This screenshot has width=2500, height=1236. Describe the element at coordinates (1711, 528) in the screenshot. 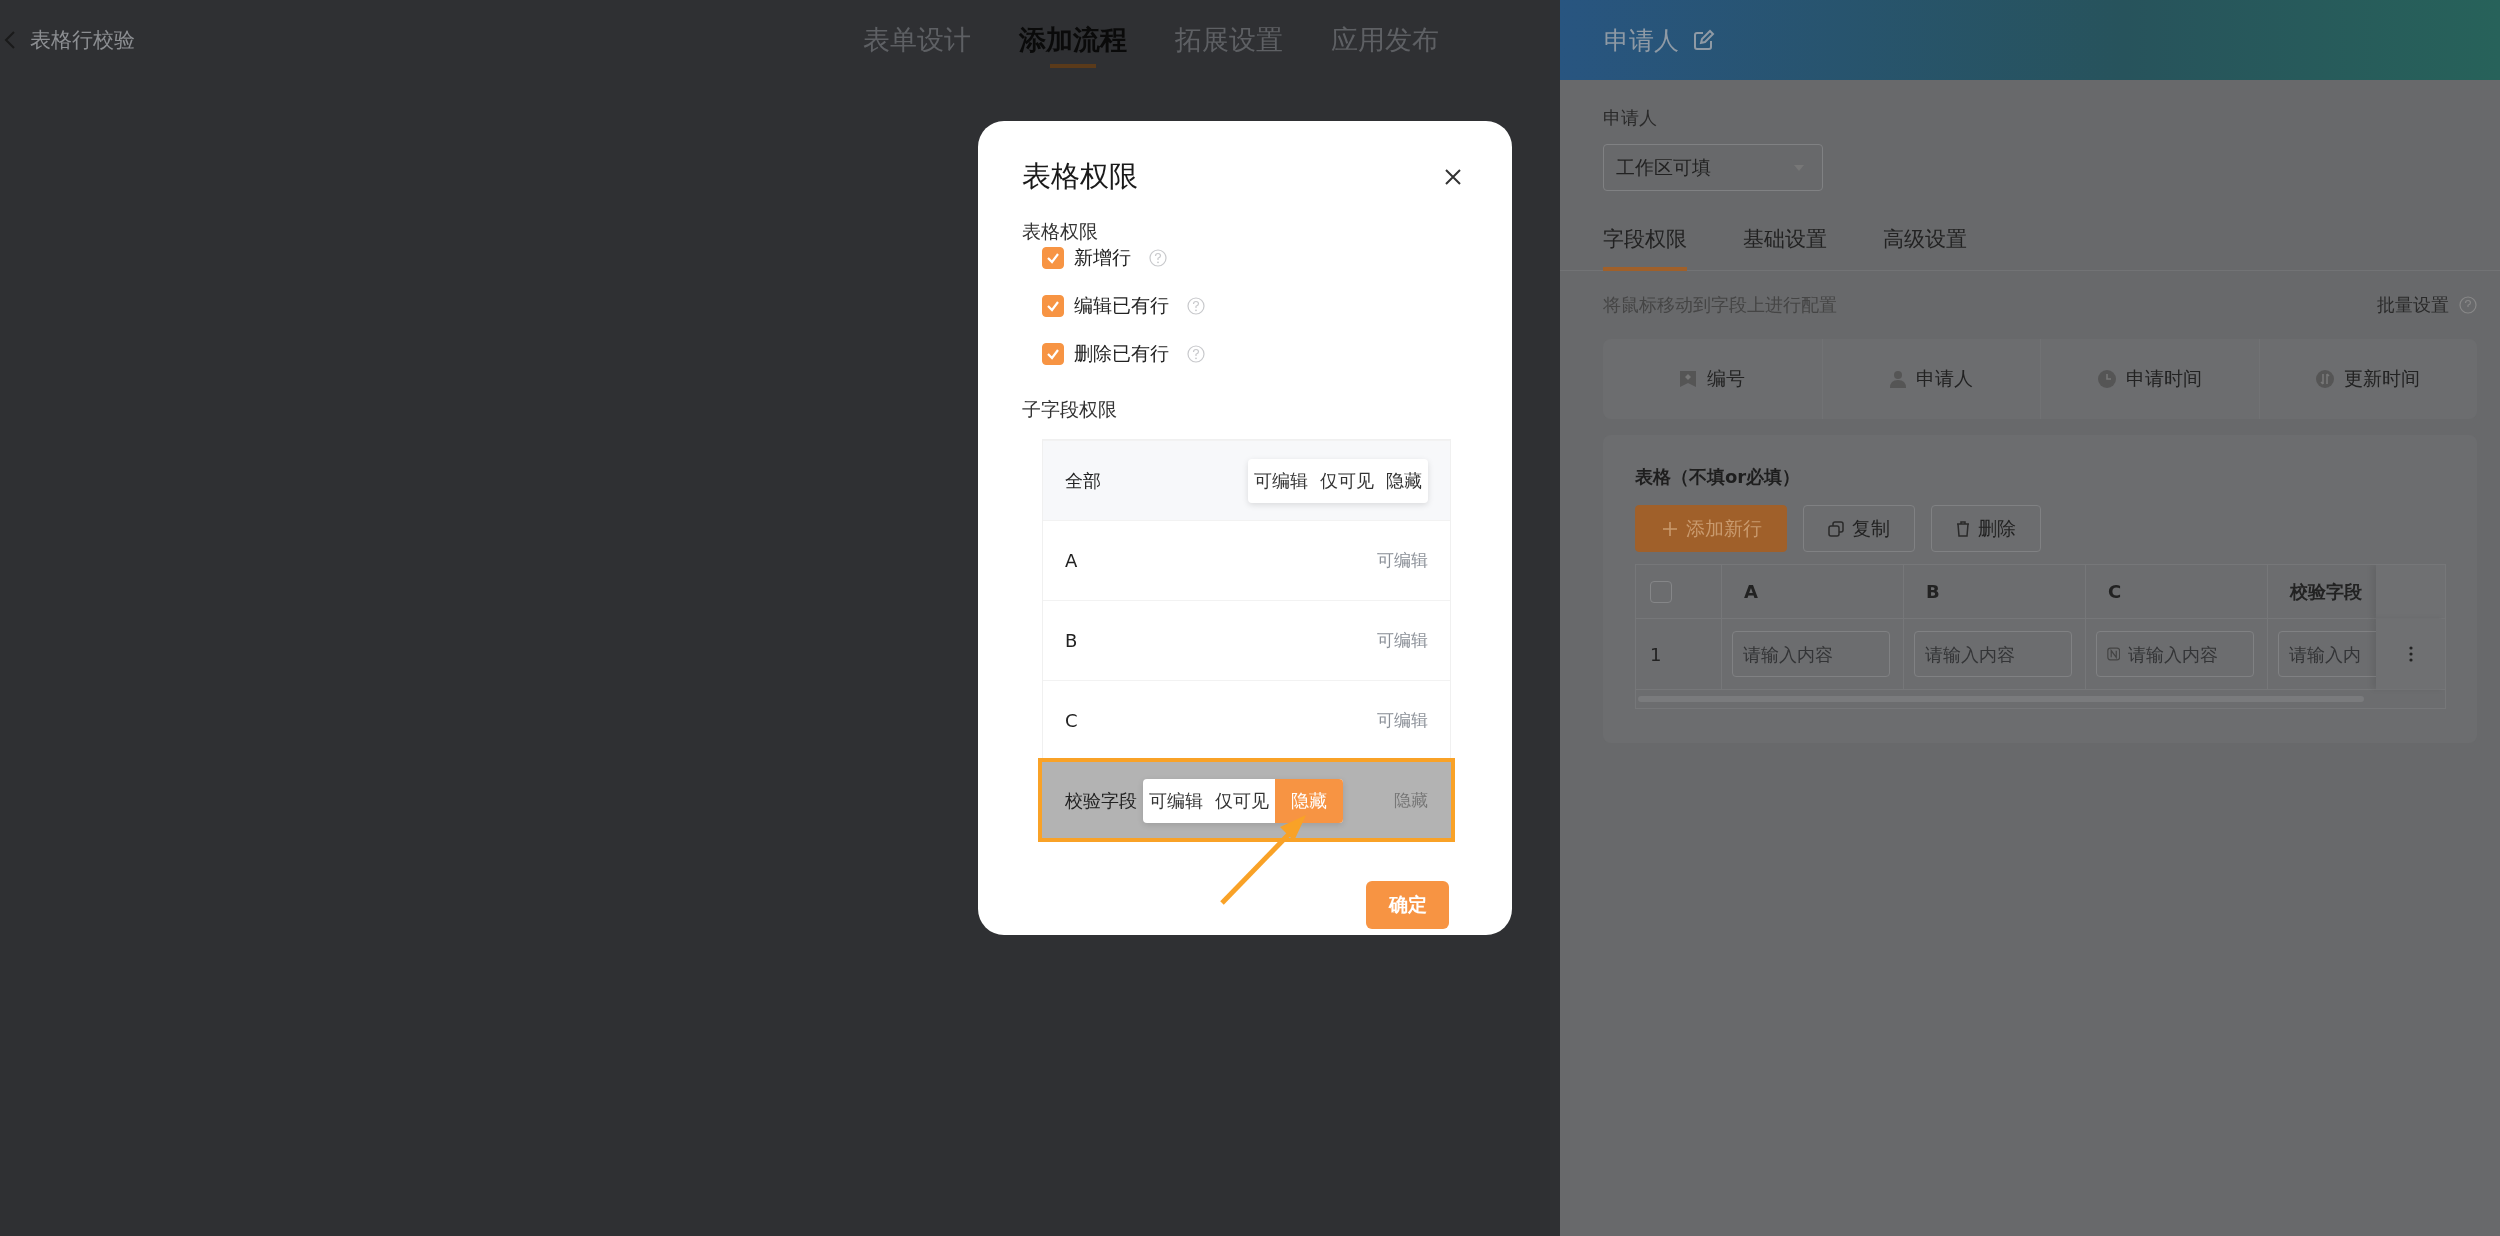

I see `add-row-button: 添加新行` at that location.